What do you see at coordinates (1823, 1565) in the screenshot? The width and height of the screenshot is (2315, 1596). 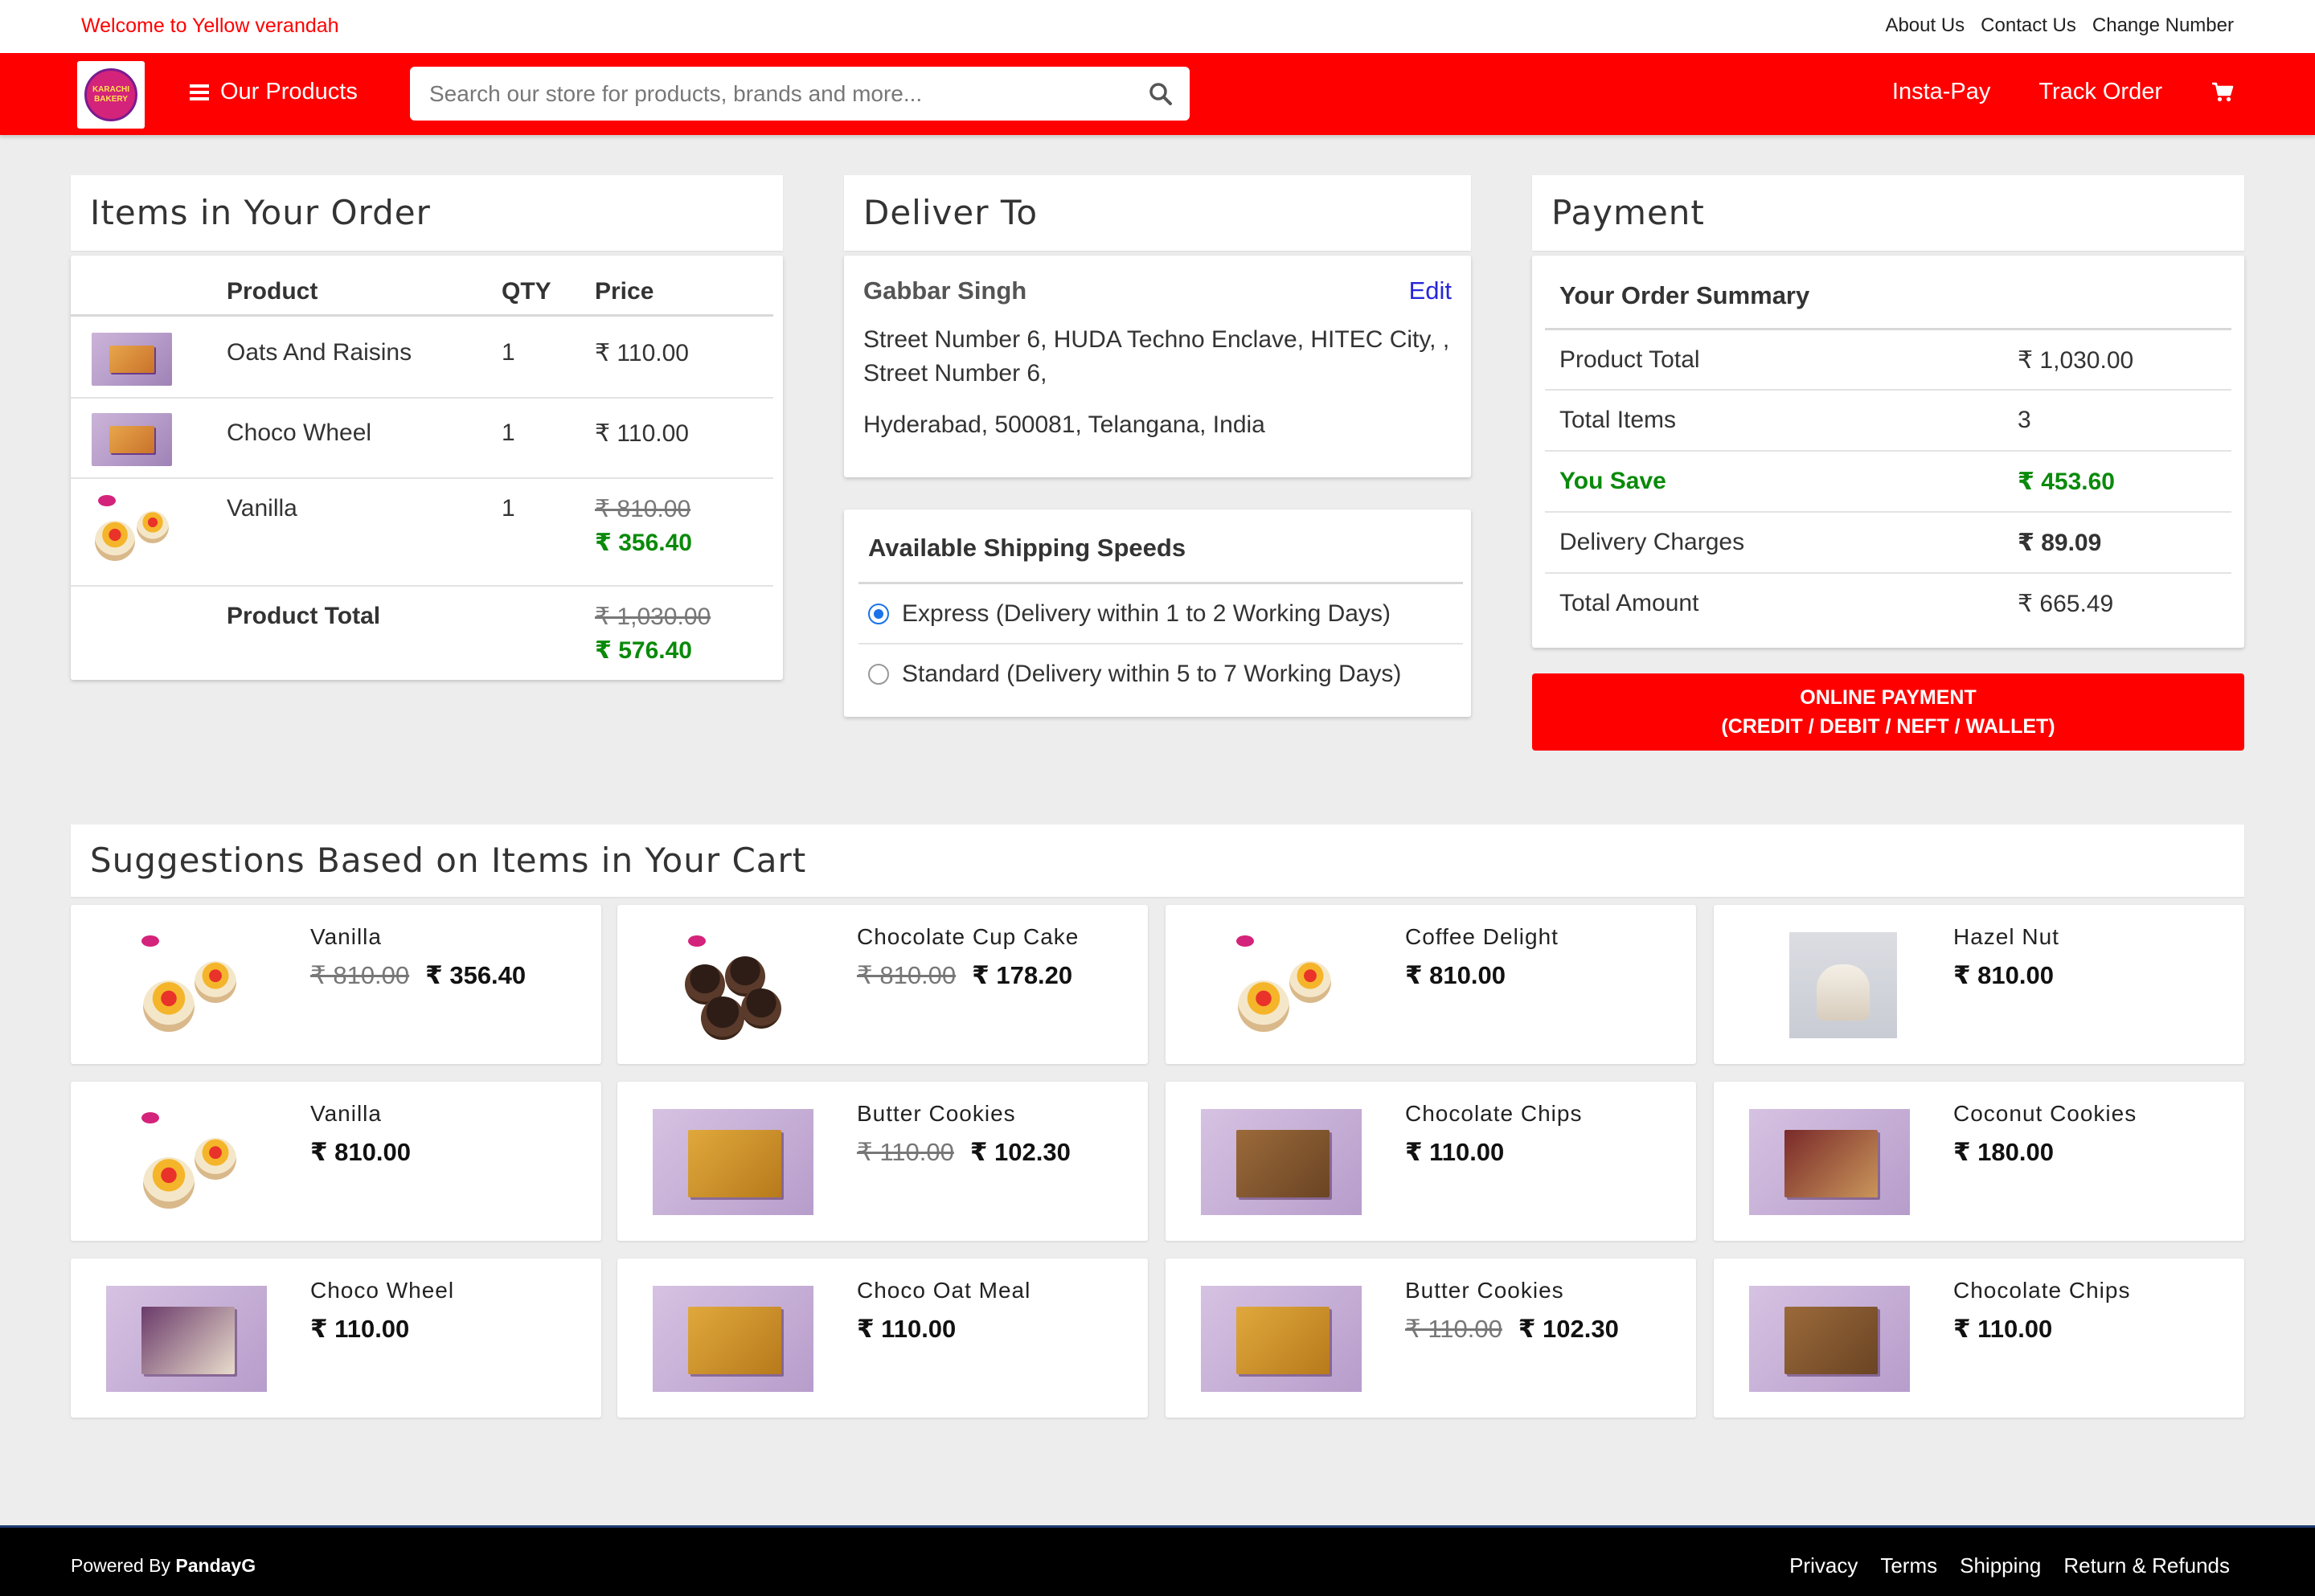 I see `privacy-link: Privacy` at bounding box center [1823, 1565].